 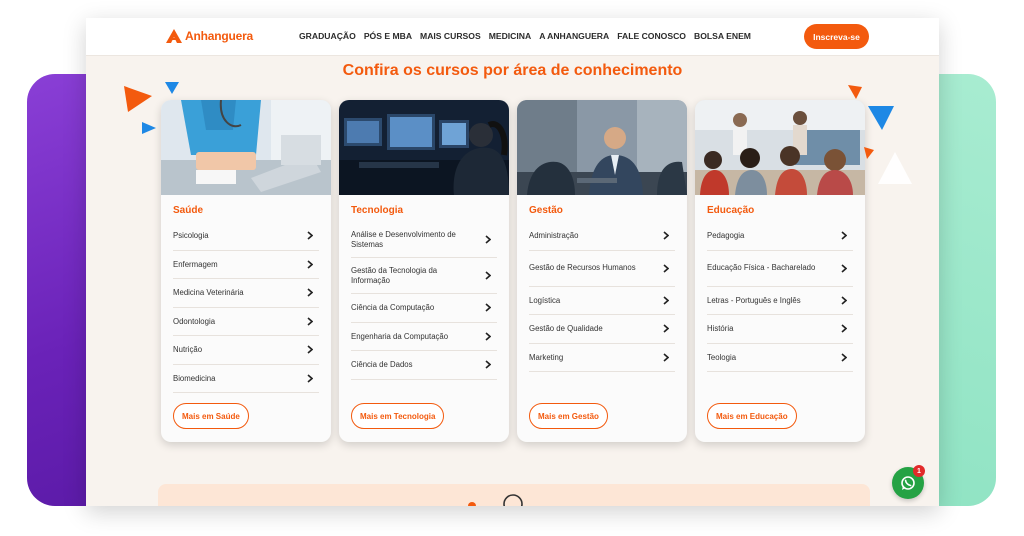 I want to click on mais-em-gestao-button: Mais em Gestão, so click(x=568, y=416).